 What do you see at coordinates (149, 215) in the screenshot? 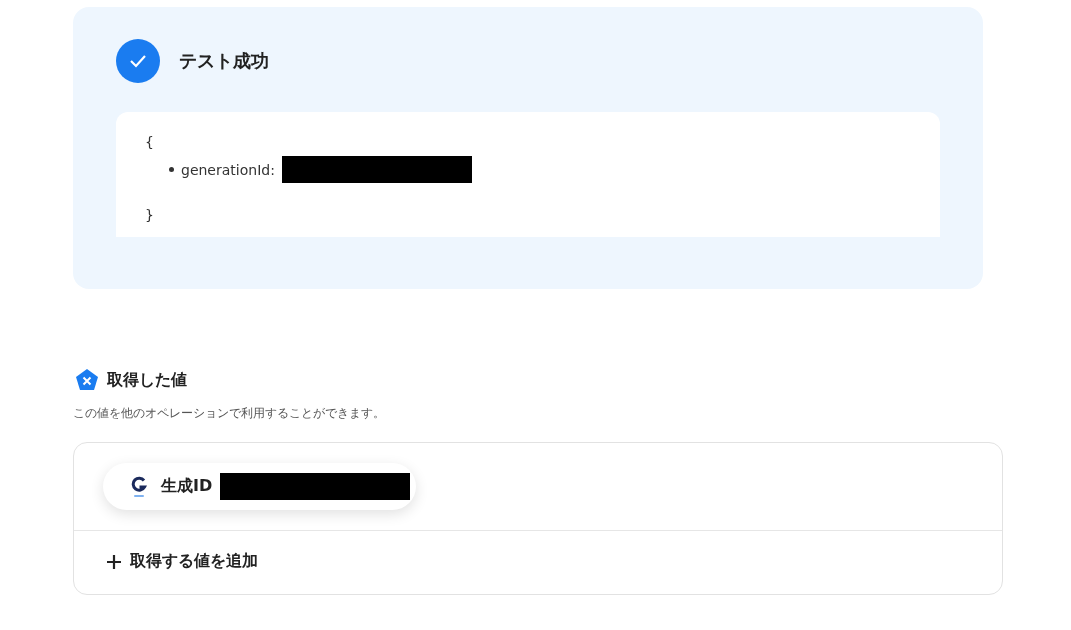
I see `brace: }` at bounding box center [149, 215].